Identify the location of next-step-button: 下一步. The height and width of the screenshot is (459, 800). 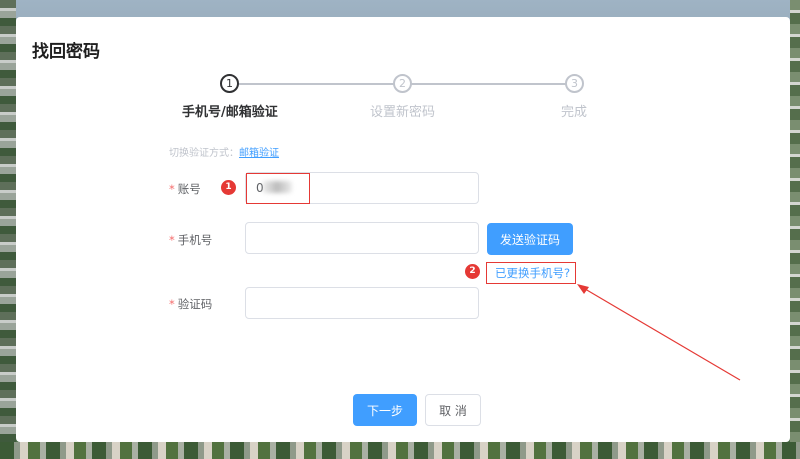
(385, 410).